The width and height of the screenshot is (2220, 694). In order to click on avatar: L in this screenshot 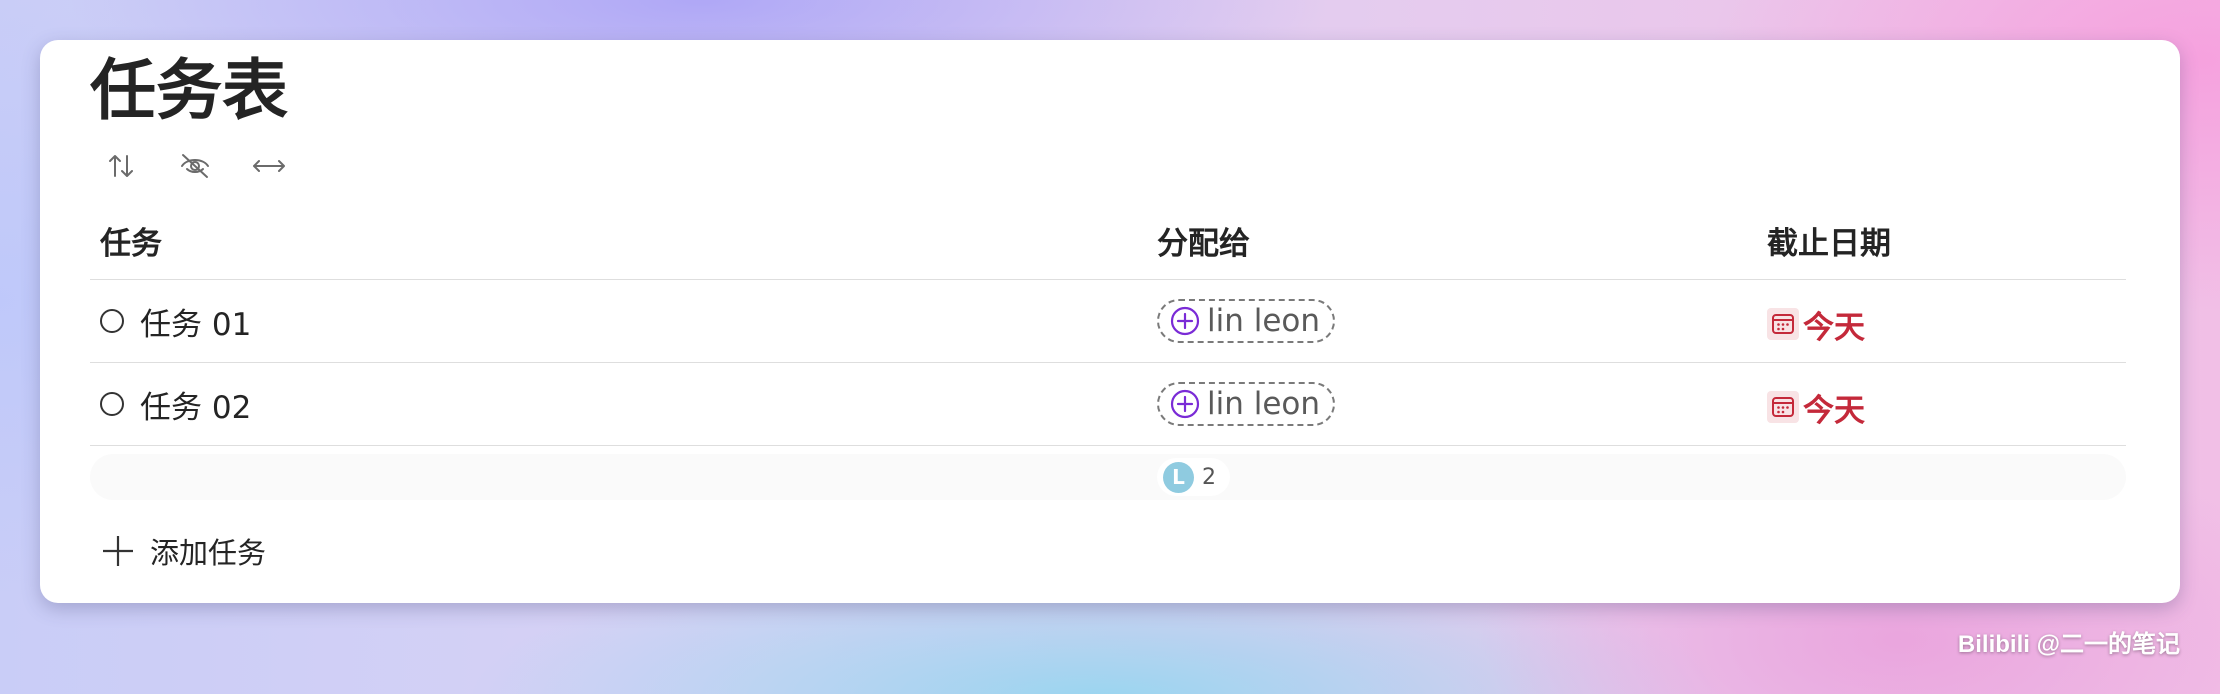, I will do `click(1178, 477)`.